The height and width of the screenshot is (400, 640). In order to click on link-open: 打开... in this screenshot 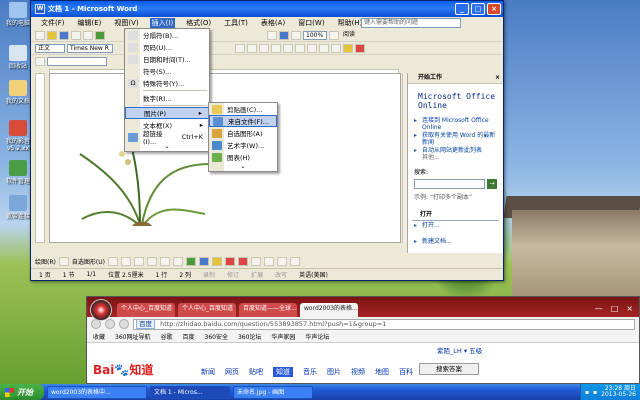, I will do `click(455, 225)`.